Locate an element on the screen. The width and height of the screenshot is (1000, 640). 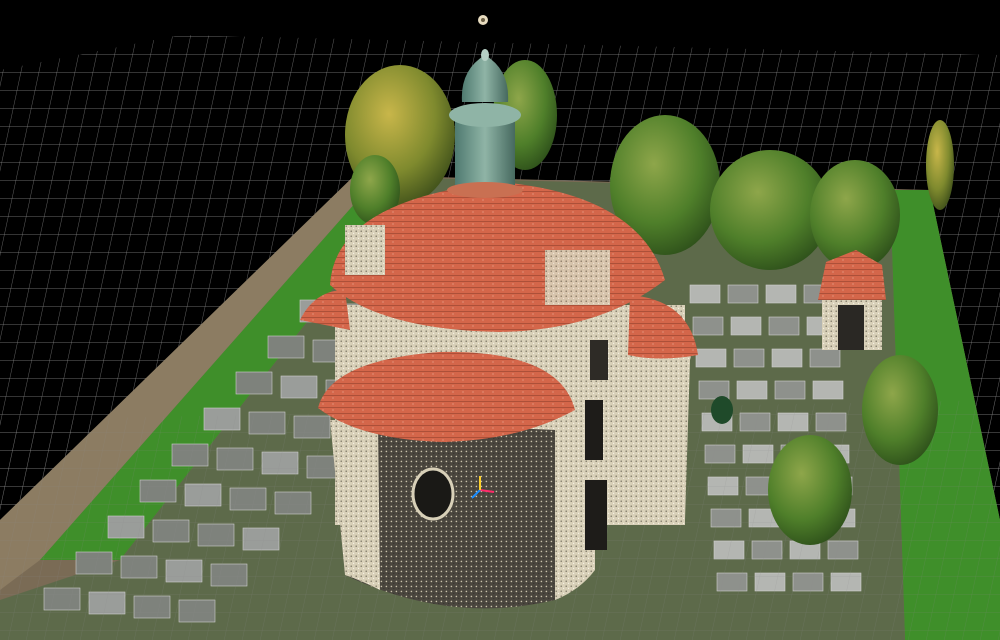
small-tomb-building is located at coordinates (852, 300).